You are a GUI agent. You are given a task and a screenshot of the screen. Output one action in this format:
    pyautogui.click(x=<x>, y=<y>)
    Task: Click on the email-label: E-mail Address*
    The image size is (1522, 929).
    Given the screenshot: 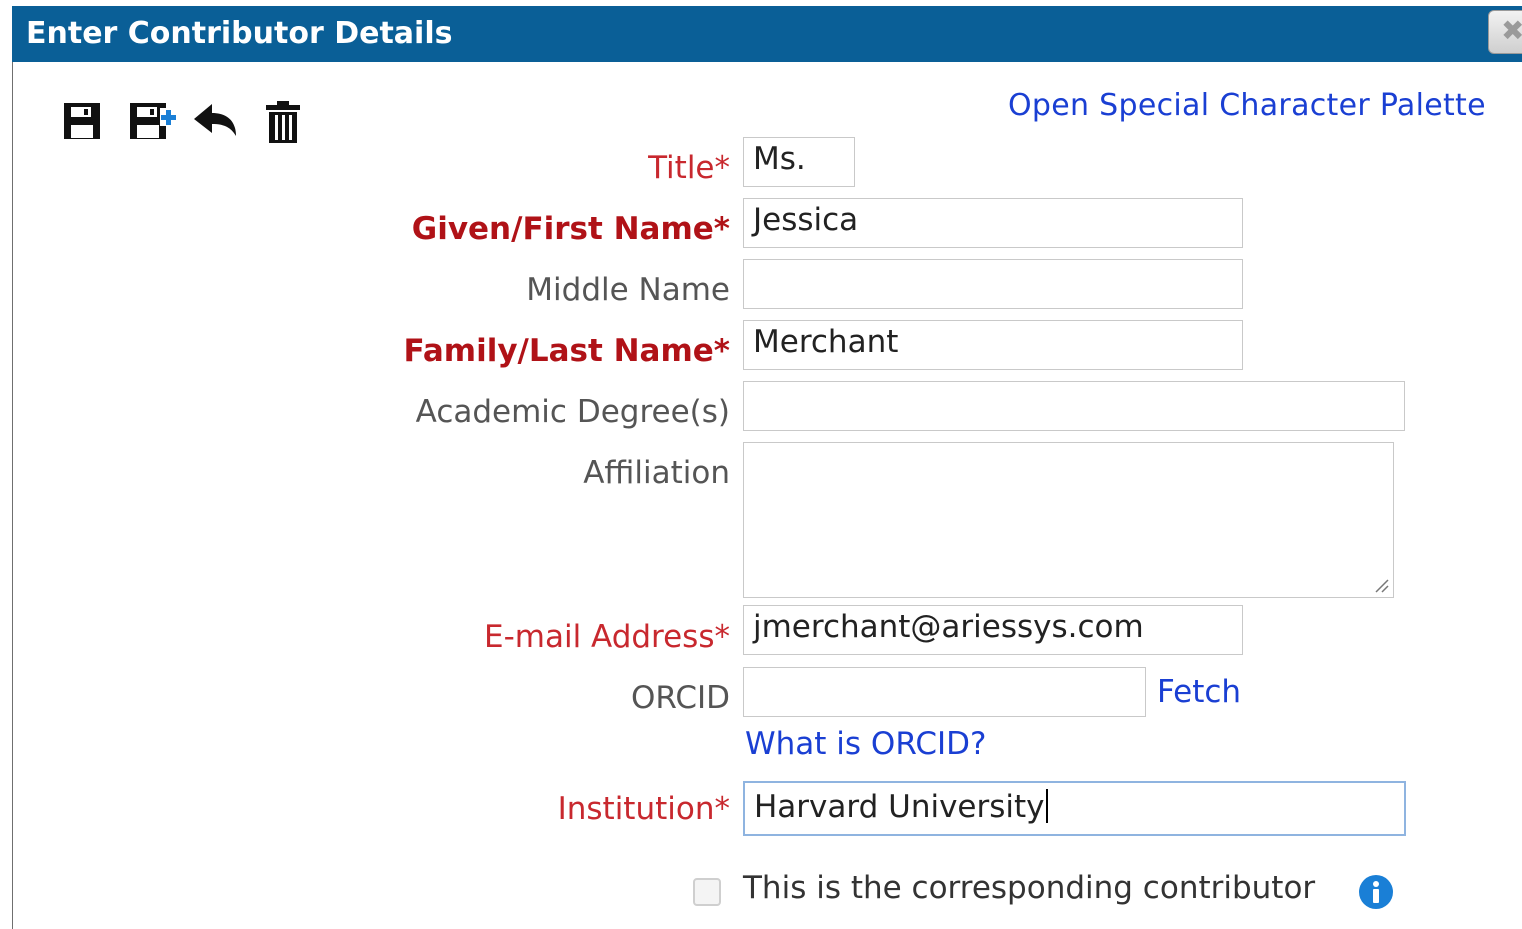 What is the action you would take?
    pyautogui.click(x=606, y=637)
    